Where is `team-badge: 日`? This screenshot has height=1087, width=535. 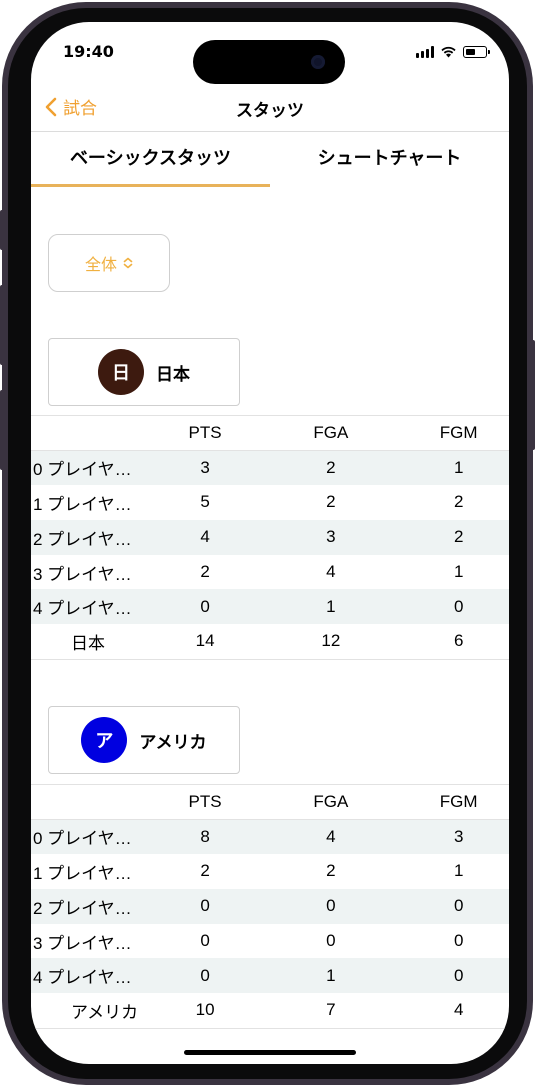 team-badge: 日 is located at coordinates (121, 372).